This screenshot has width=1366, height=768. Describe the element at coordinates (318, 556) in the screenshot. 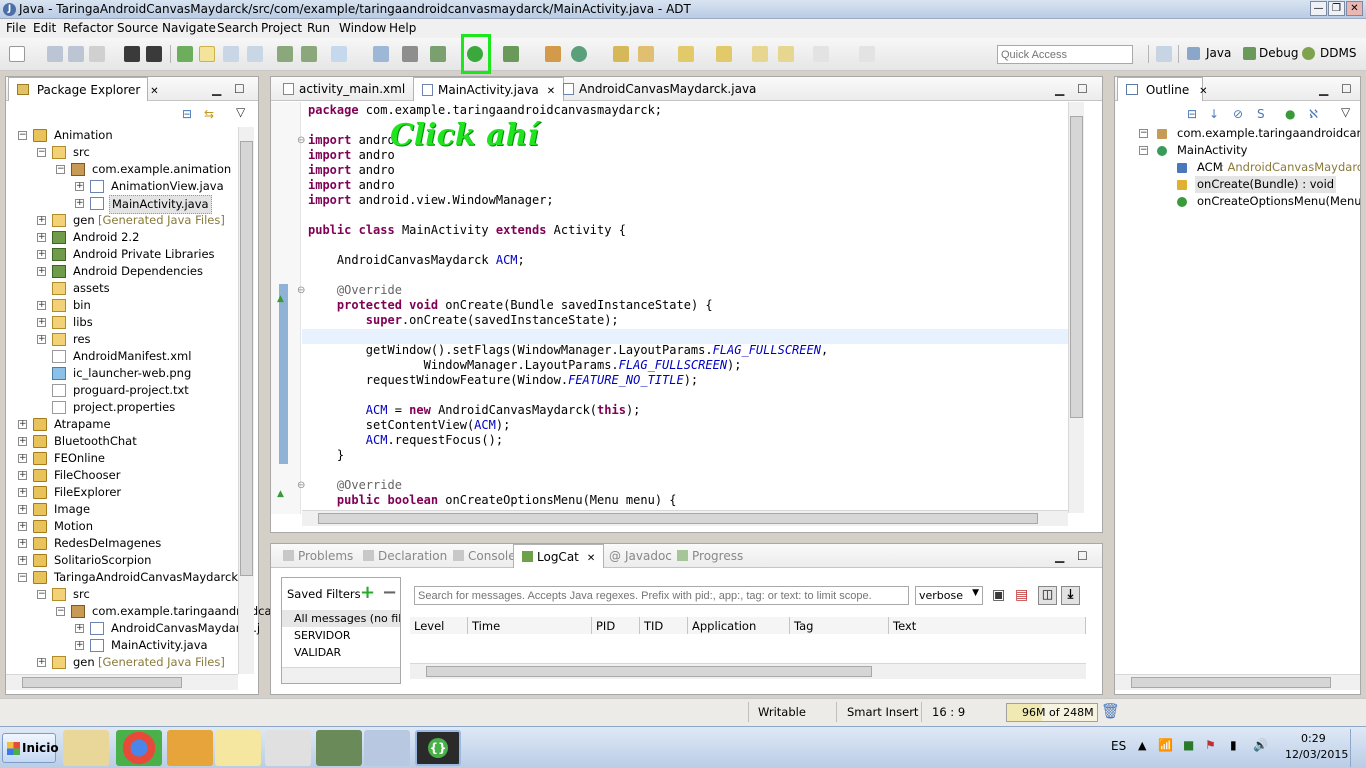

I see `tab-problems: Problems` at that location.